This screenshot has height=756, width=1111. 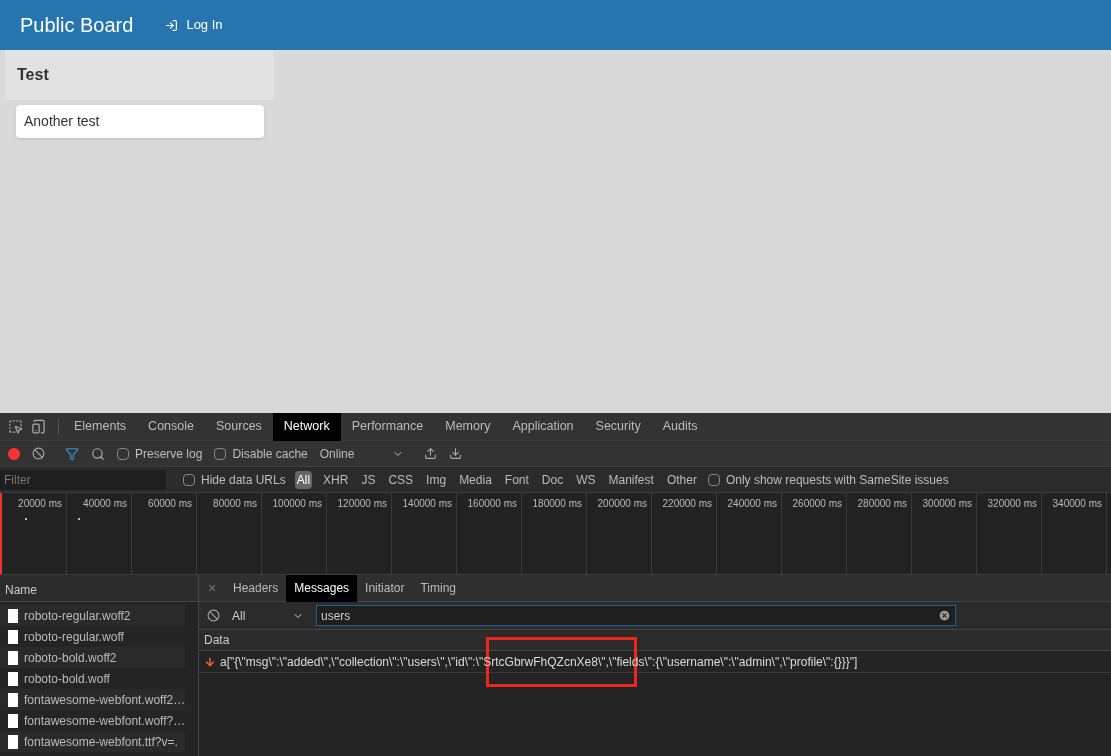 What do you see at coordinates (882, 504) in the screenshot?
I see `timeline-tick: 280000 ms` at bounding box center [882, 504].